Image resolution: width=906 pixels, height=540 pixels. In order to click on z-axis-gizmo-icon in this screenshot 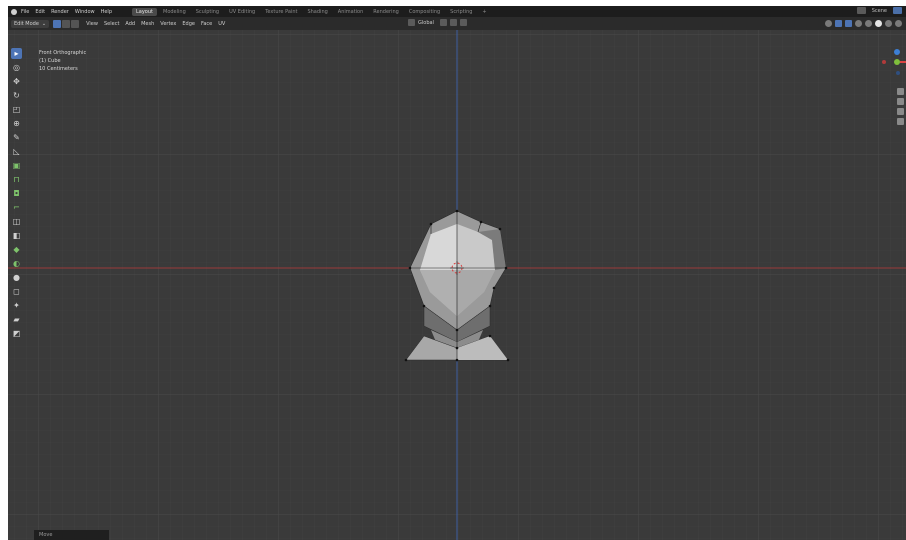, I will do `click(897, 52)`.